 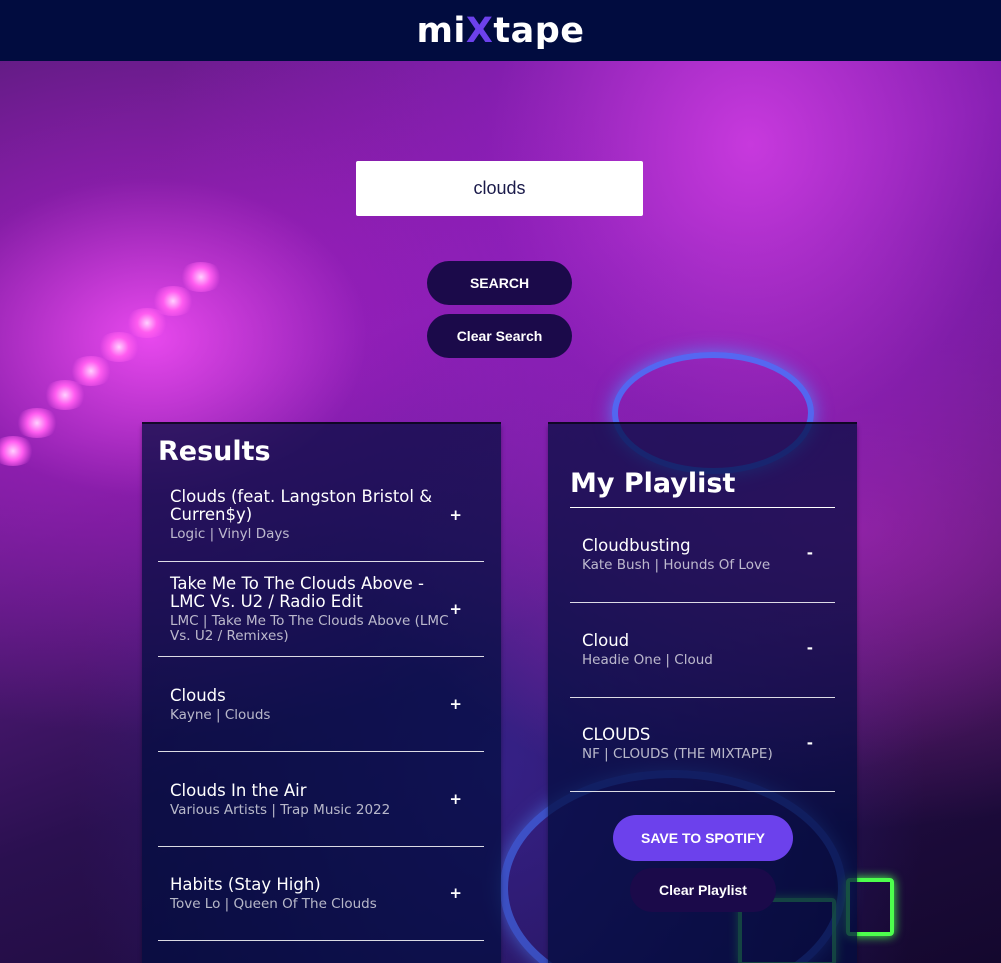 I want to click on clear-playlist-button: Clear Playlist, so click(x=703, y=890).